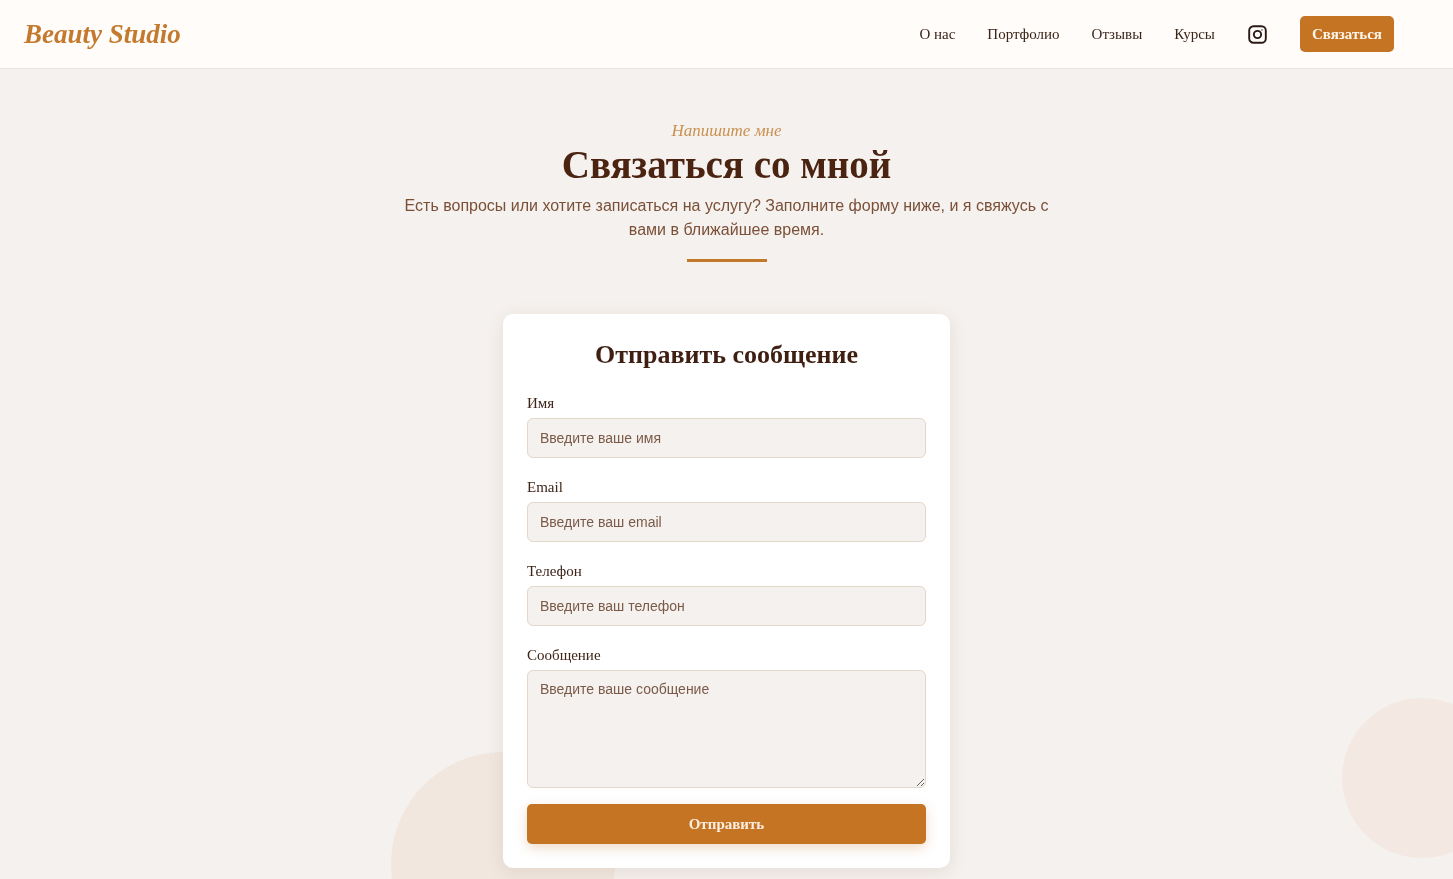 Image resolution: width=1453 pixels, height=879 pixels. I want to click on intro-text: Есть вопросы или хотите записаться на услугу? Заполните форму ниже, и я свяжусь с вами в ближайшее время., so click(726, 218).